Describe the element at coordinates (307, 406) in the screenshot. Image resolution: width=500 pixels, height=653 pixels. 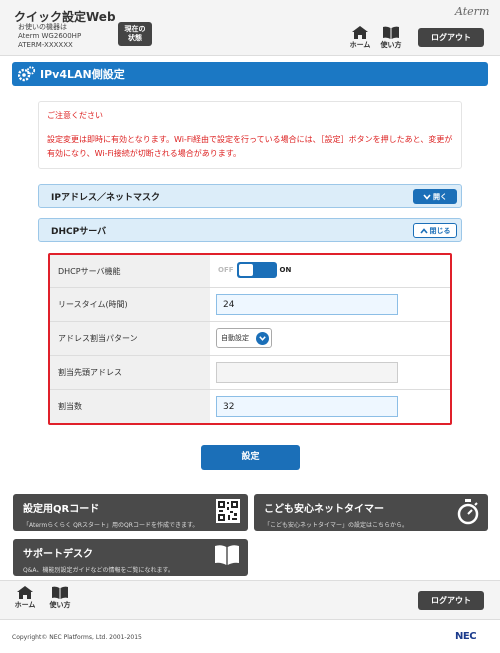
I see `assign-count-input: 32` at that location.